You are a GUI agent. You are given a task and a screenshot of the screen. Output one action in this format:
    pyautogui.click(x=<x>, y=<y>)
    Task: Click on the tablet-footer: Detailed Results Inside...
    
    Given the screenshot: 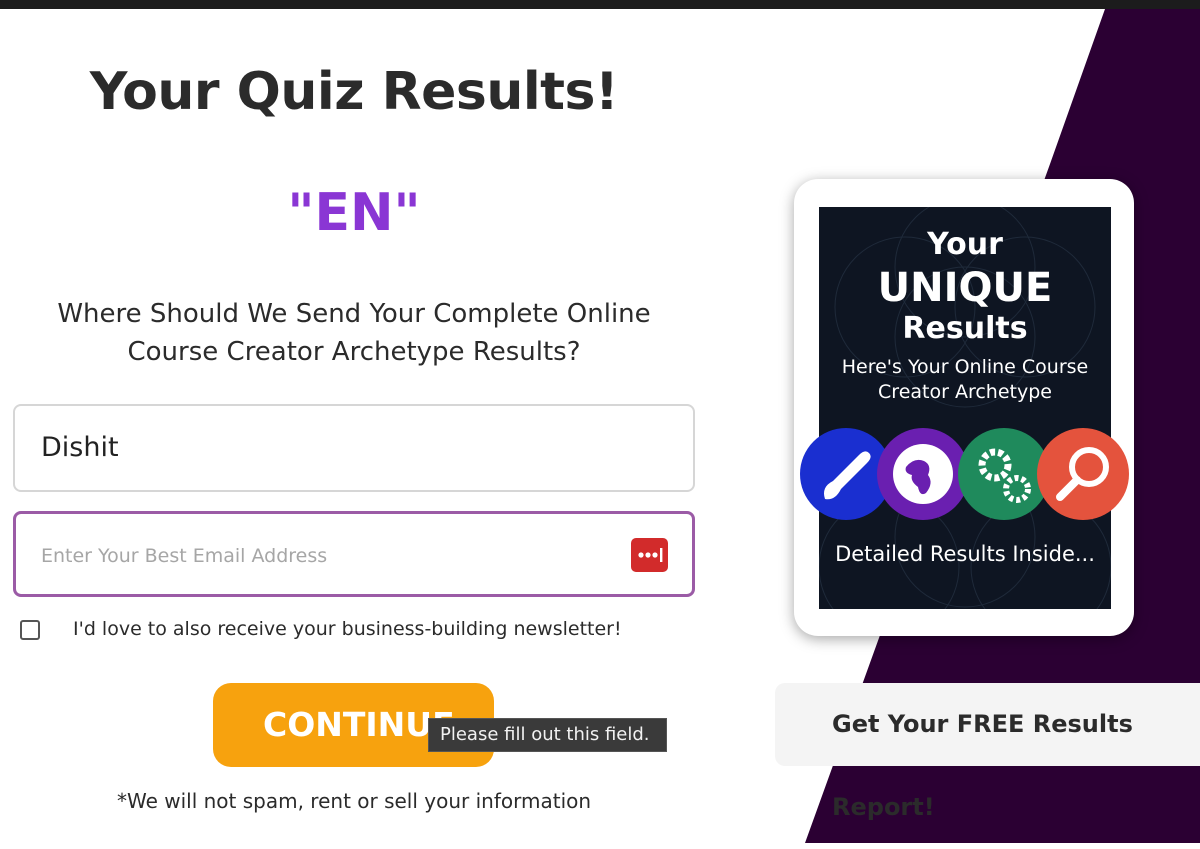 What is the action you would take?
    pyautogui.click(x=965, y=554)
    